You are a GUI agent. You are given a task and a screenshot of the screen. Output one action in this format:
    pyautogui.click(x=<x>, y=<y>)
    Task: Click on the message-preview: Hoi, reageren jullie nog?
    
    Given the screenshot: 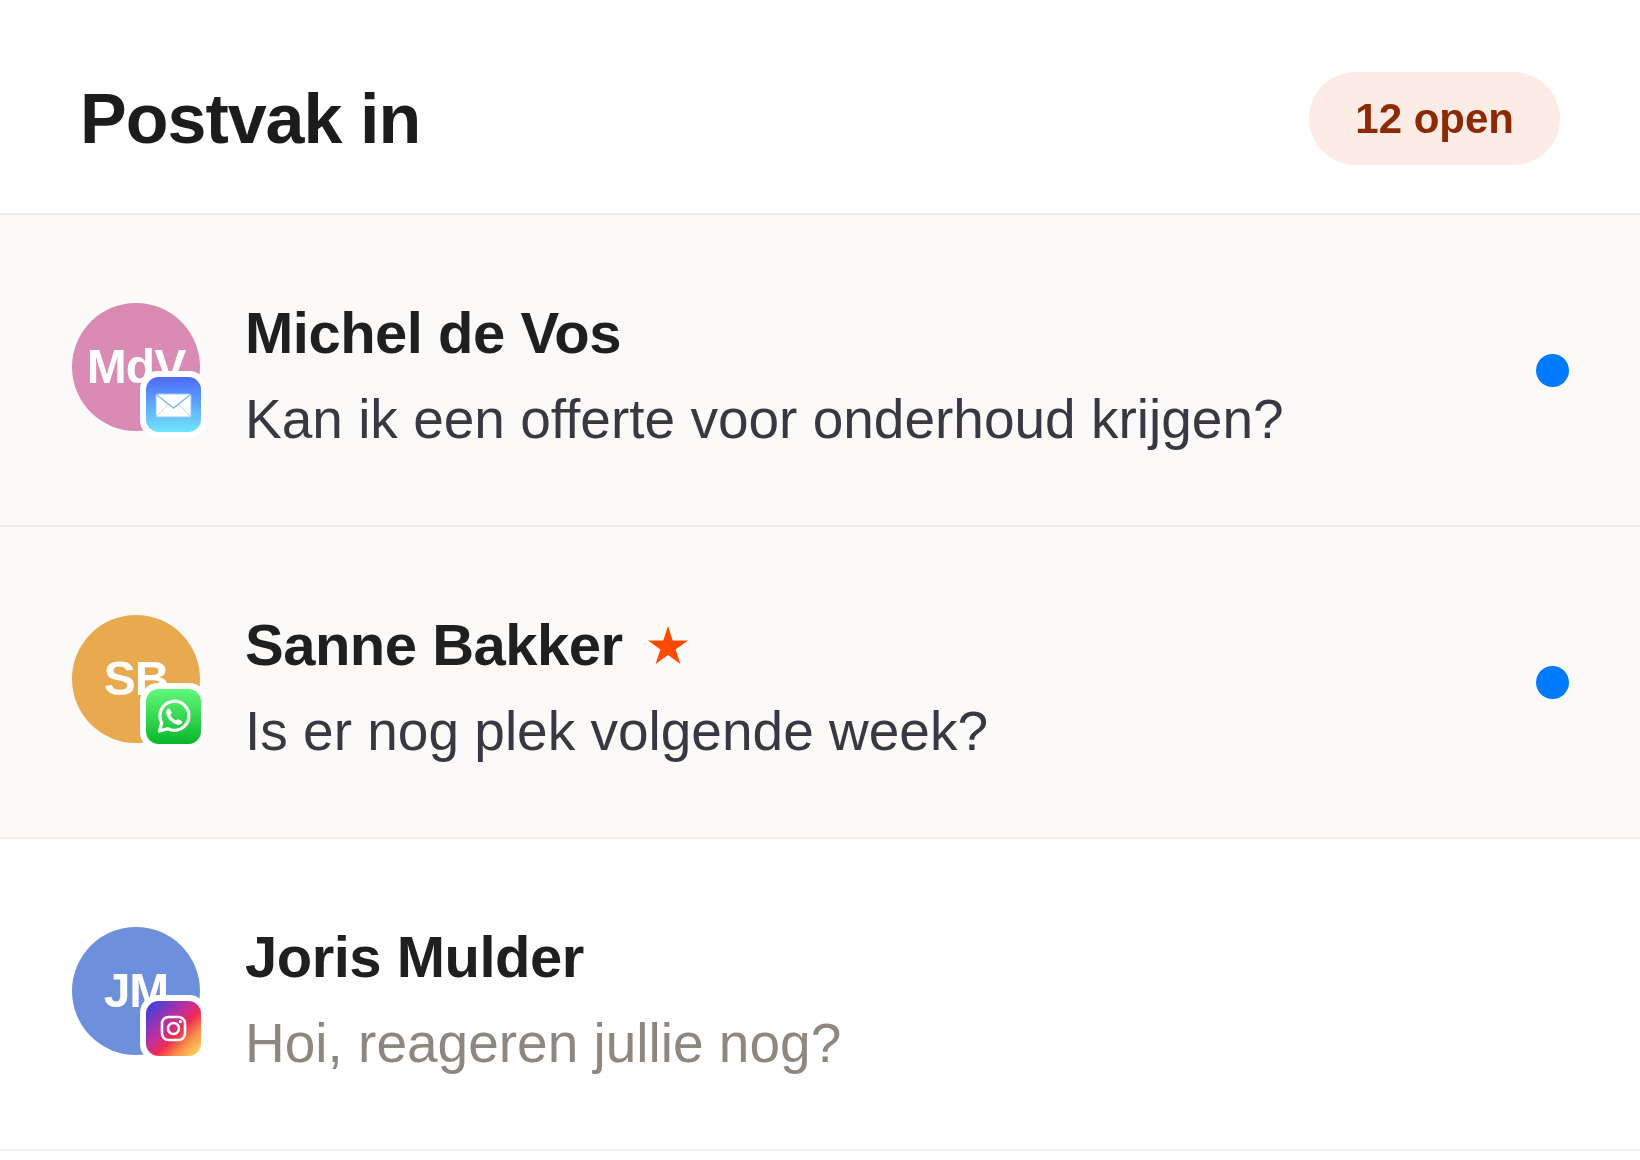 What is the action you would take?
    pyautogui.click(x=544, y=1044)
    